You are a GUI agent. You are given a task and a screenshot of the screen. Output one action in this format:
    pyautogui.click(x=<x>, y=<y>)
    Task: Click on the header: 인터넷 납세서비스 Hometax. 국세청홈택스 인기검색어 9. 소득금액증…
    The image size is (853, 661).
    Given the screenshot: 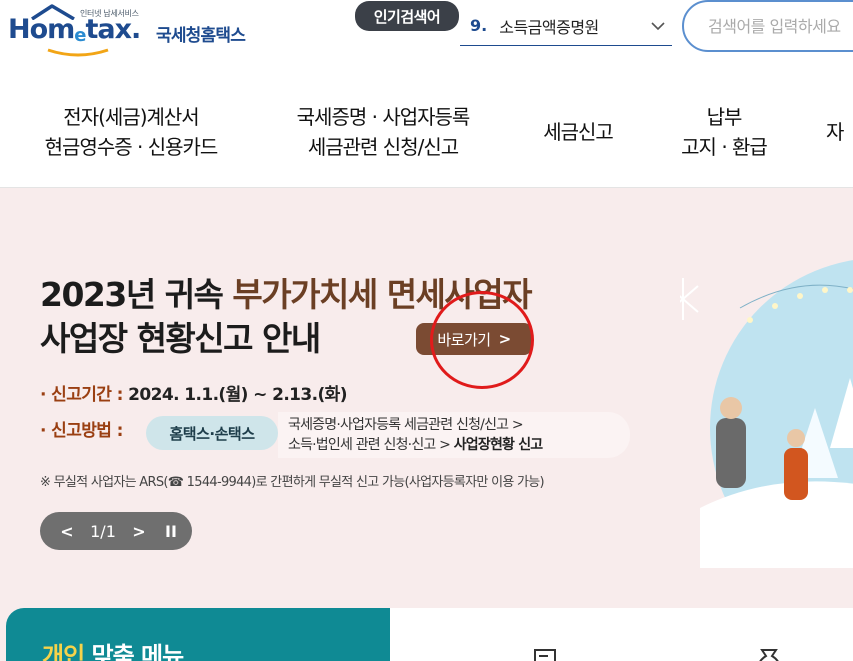 What is the action you would take?
    pyautogui.click(x=426, y=35)
    